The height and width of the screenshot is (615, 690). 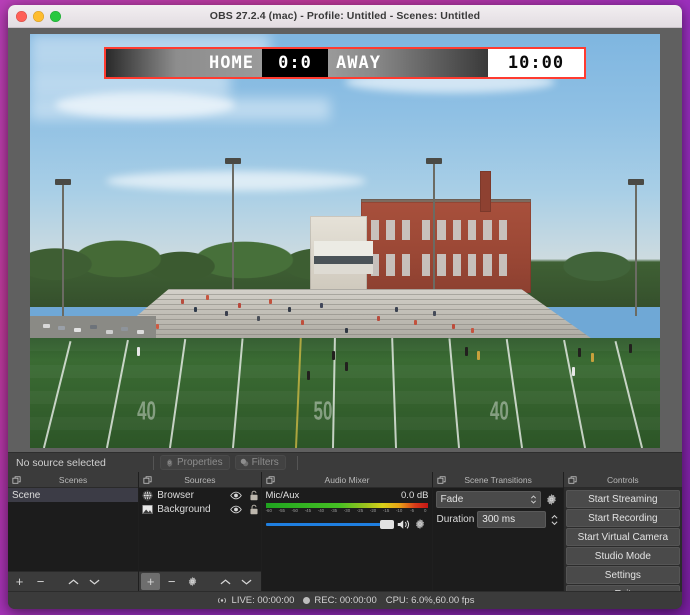 I want to click on scene-list-item: Scene, so click(x=73, y=495).